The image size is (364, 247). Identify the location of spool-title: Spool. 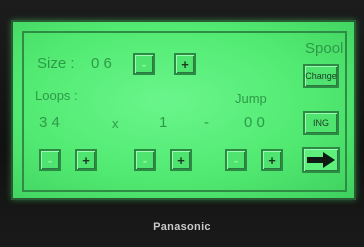
(324, 48).